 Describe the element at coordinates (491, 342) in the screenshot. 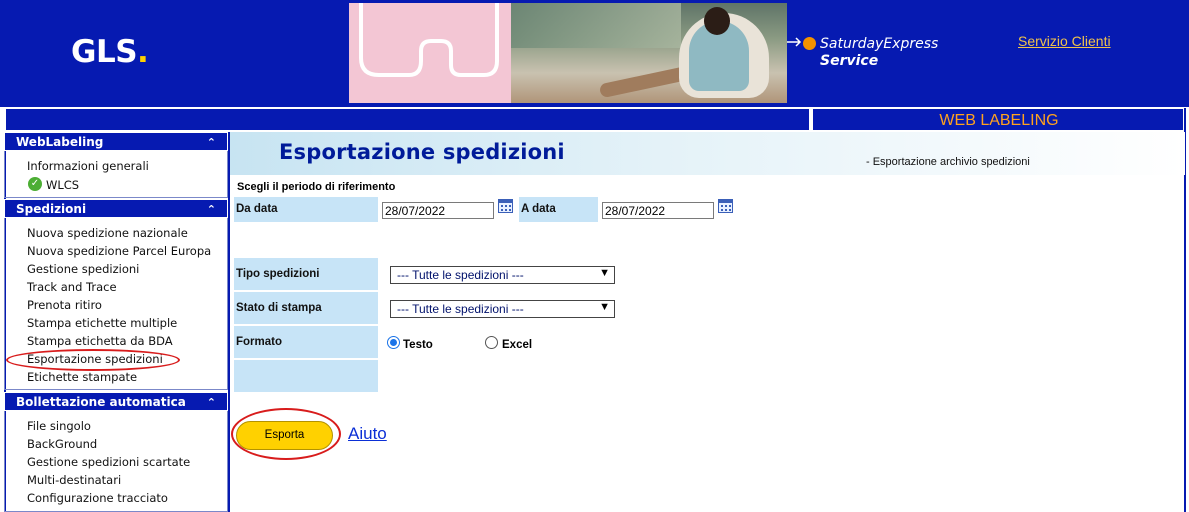

I see `format-radio-excel` at that location.